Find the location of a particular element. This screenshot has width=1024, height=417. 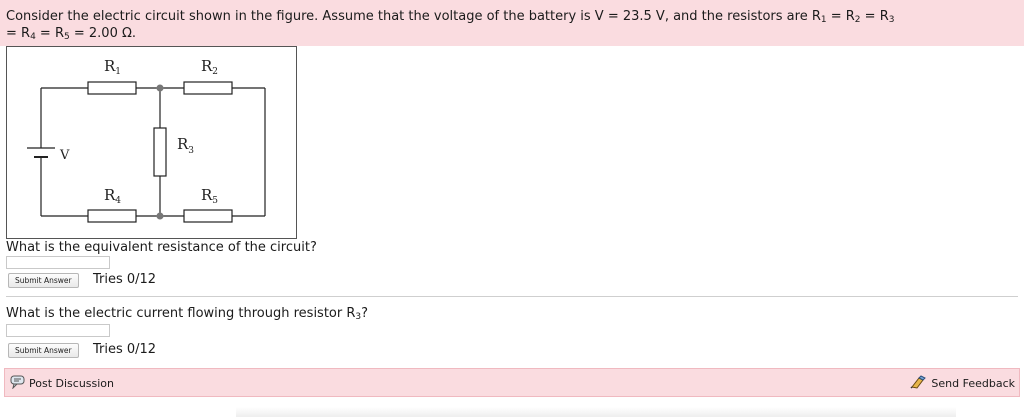

question-1-answer-input is located at coordinates (58, 262).